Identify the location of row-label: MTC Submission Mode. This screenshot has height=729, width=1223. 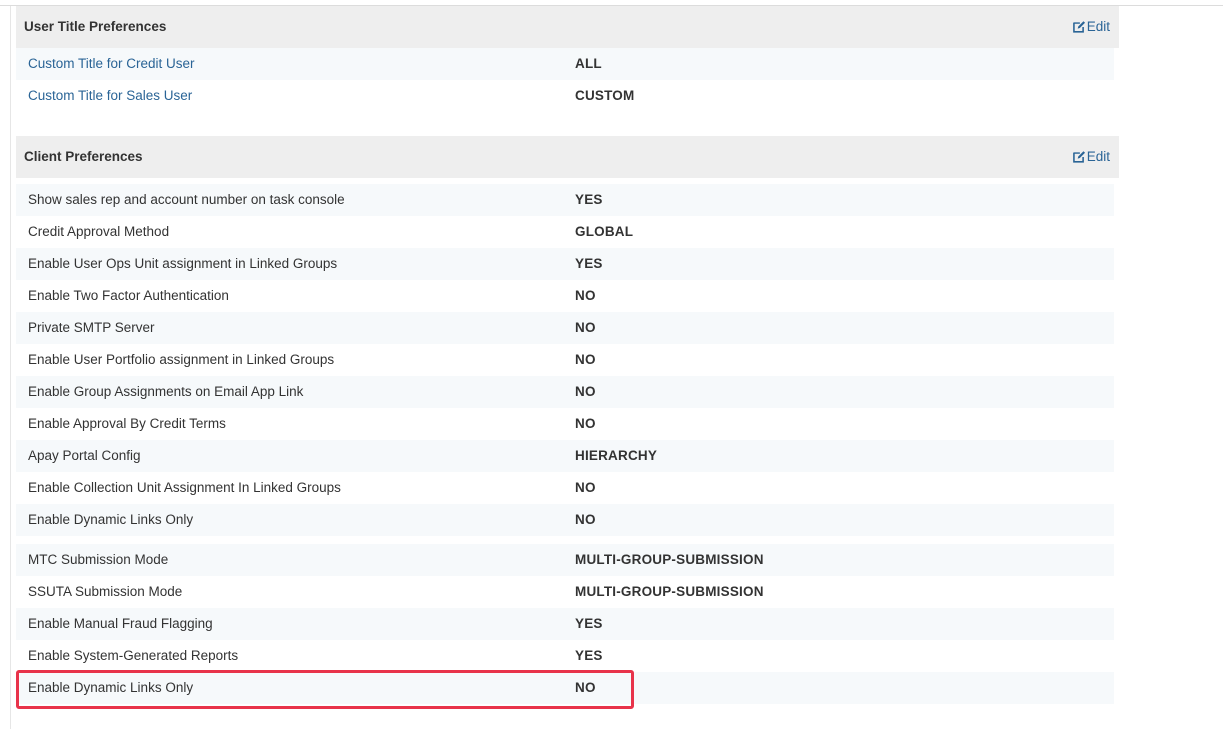
(98, 559).